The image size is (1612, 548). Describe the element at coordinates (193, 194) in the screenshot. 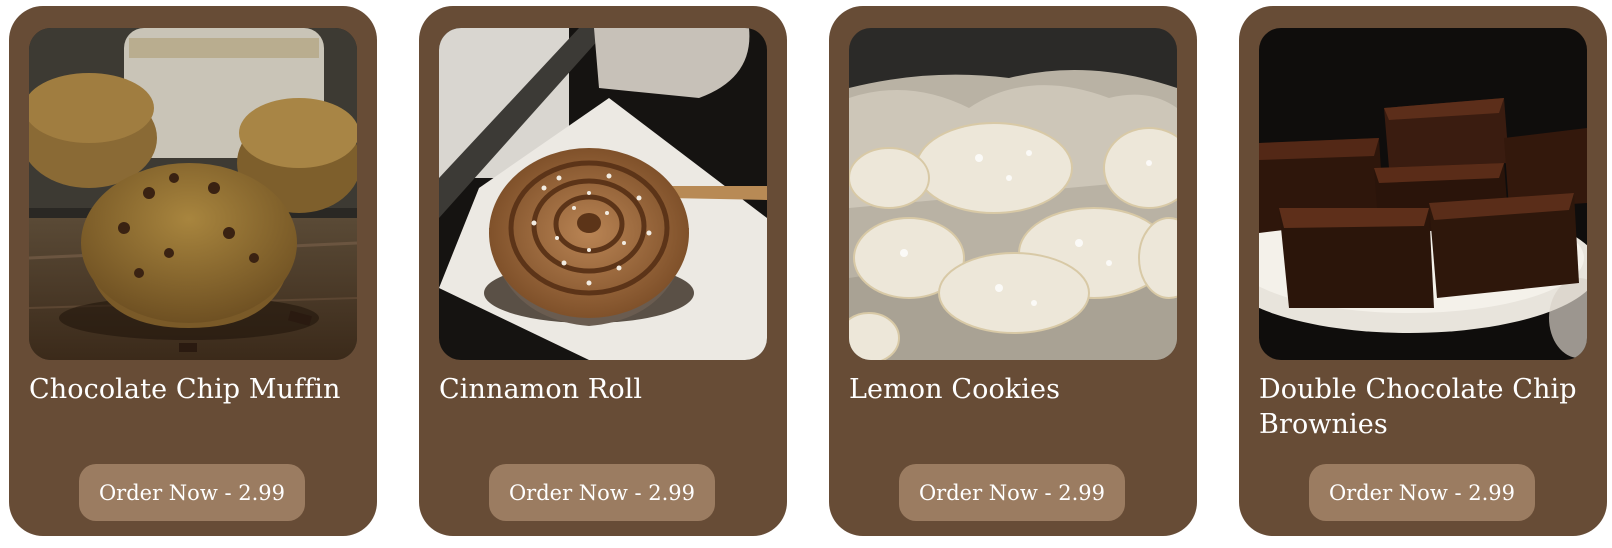

I see `muffin-photo` at that location.